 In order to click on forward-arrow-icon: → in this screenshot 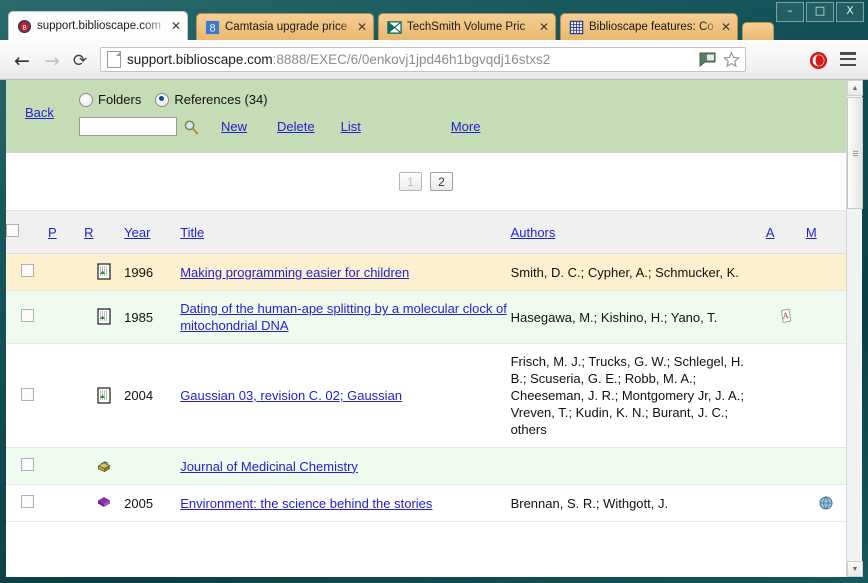, I will do `click(52, 61)`.